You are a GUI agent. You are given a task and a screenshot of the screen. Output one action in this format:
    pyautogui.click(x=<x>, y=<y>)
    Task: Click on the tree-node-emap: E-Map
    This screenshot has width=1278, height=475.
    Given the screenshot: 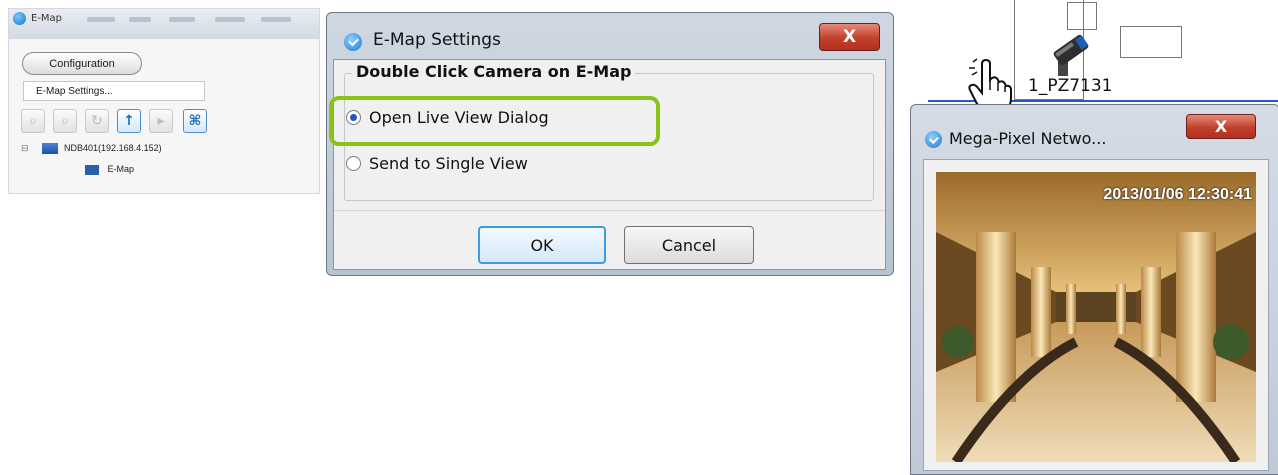 What is the action you would take?
    pyautogui.click(x=109, y=169)
    